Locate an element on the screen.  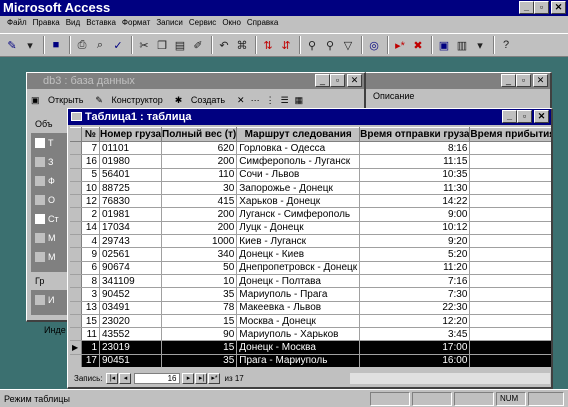
table-row: 15 23020 15 Москва - Донецк 12:20 is located at coordinates (310, 321).